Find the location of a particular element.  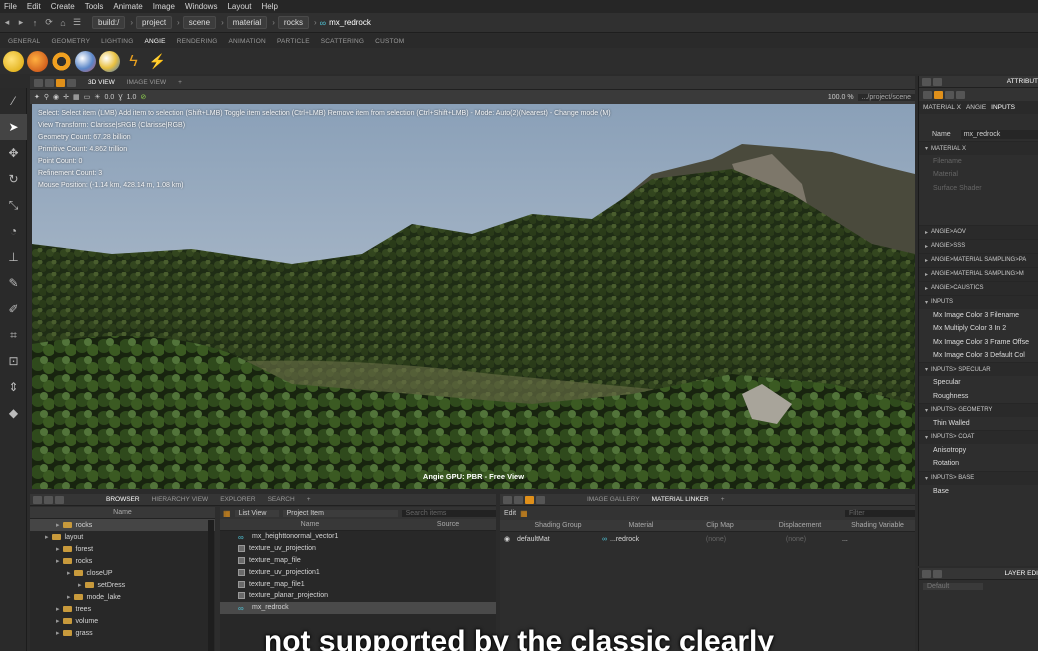

attr-row: Rotation is located at coordinates (978, 463).